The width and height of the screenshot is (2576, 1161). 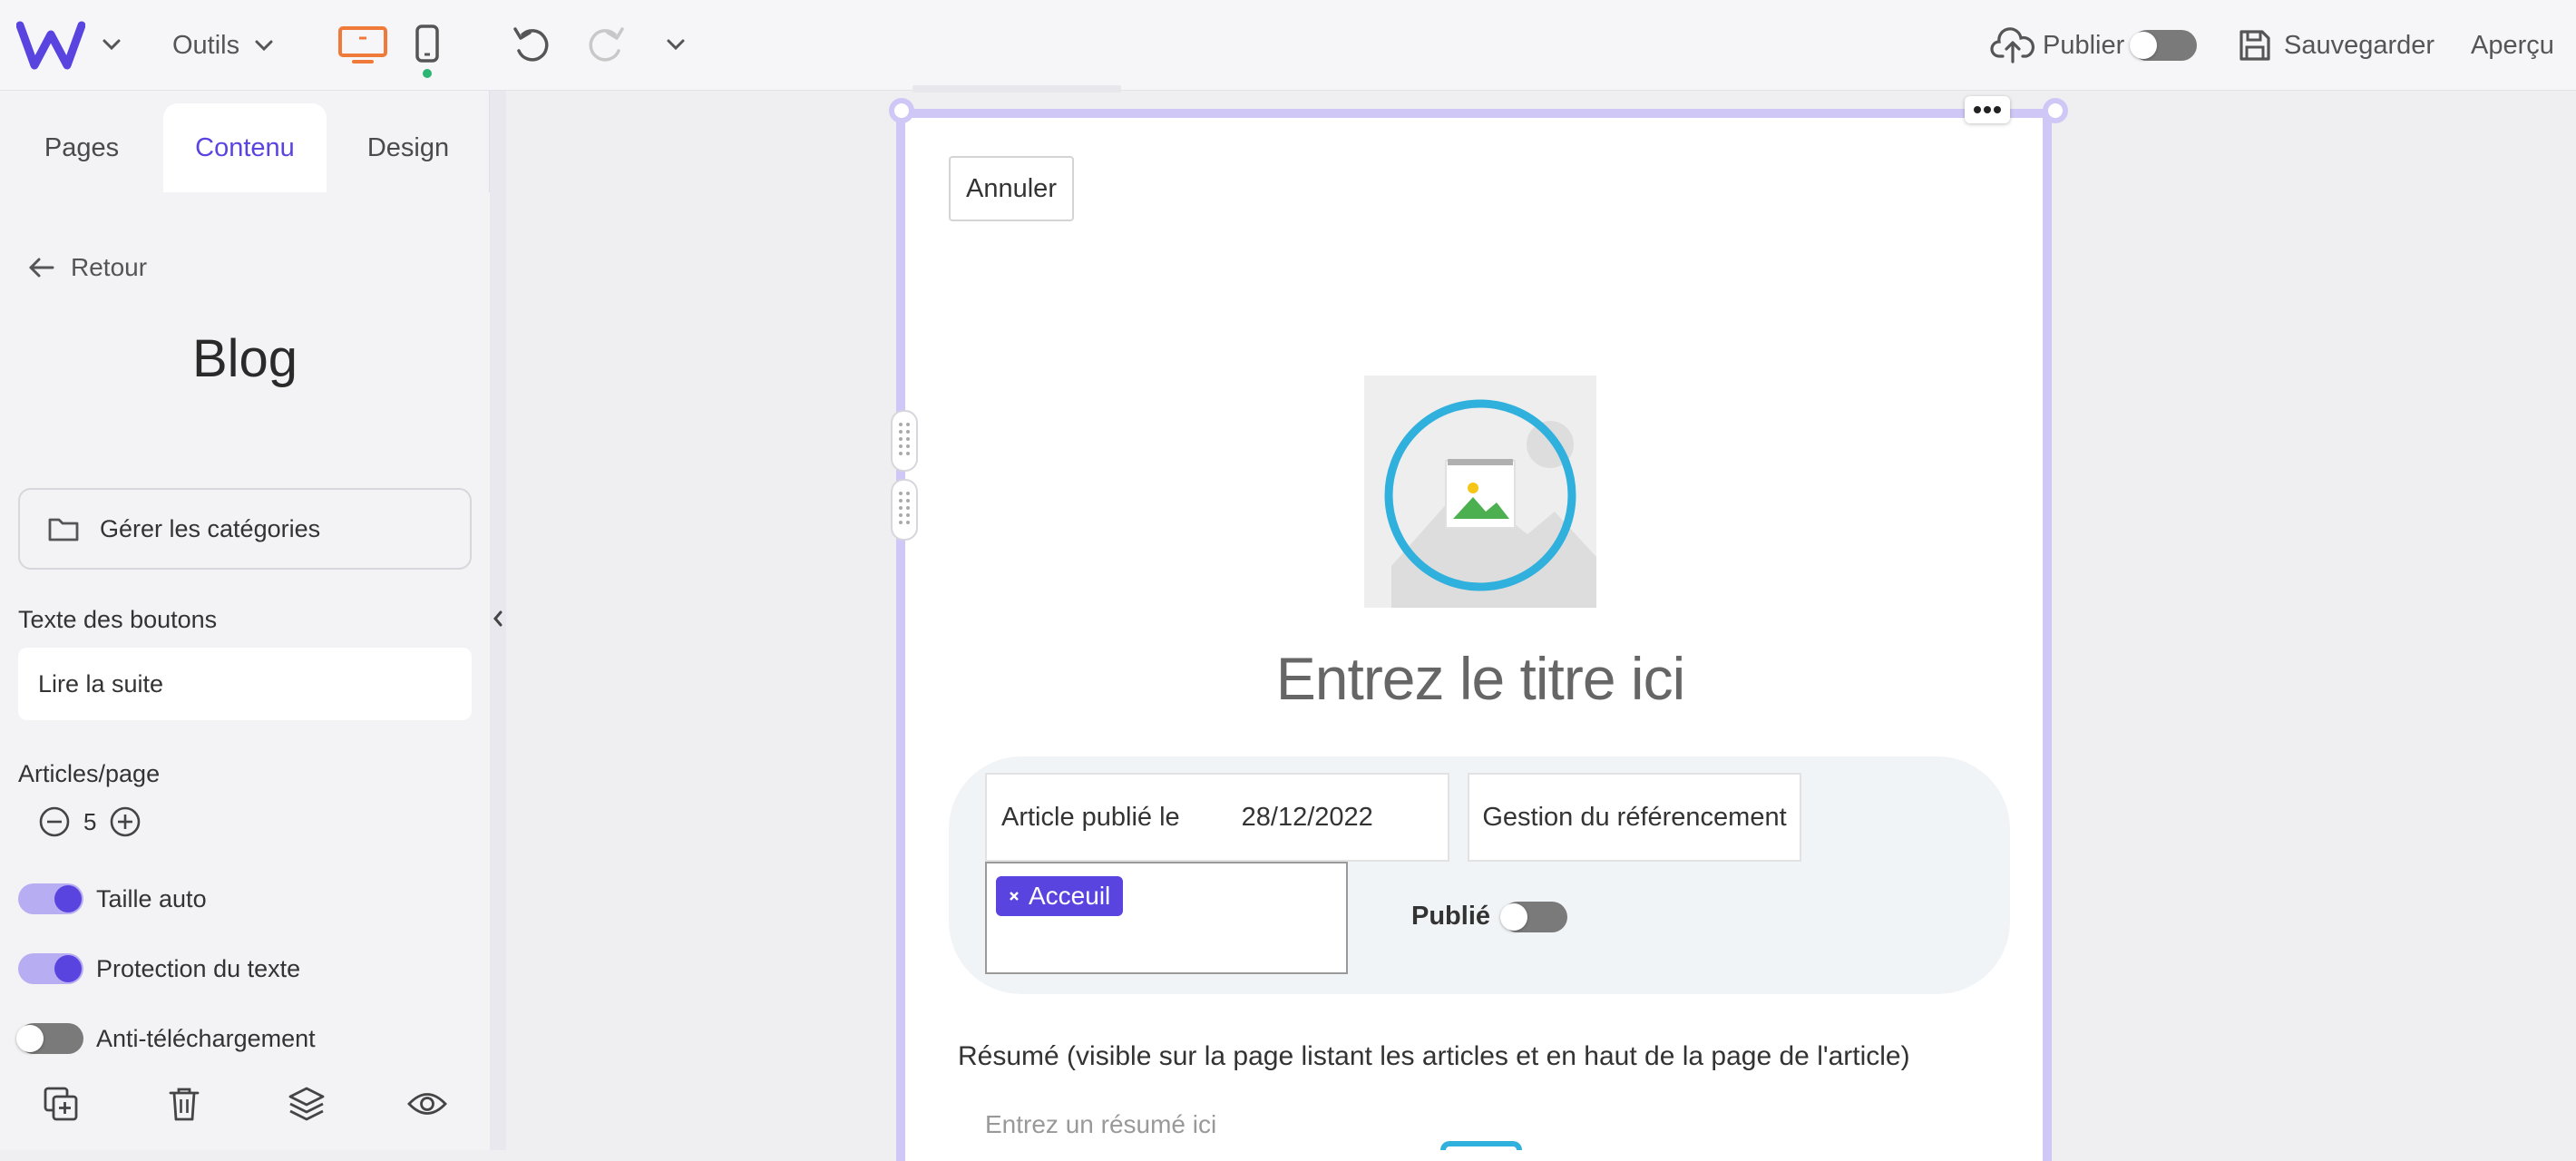 What do you see at coordinates (1481, 1145) in the screenshot?
I see `loading-spinner` at bounding box center [1481, 1145].